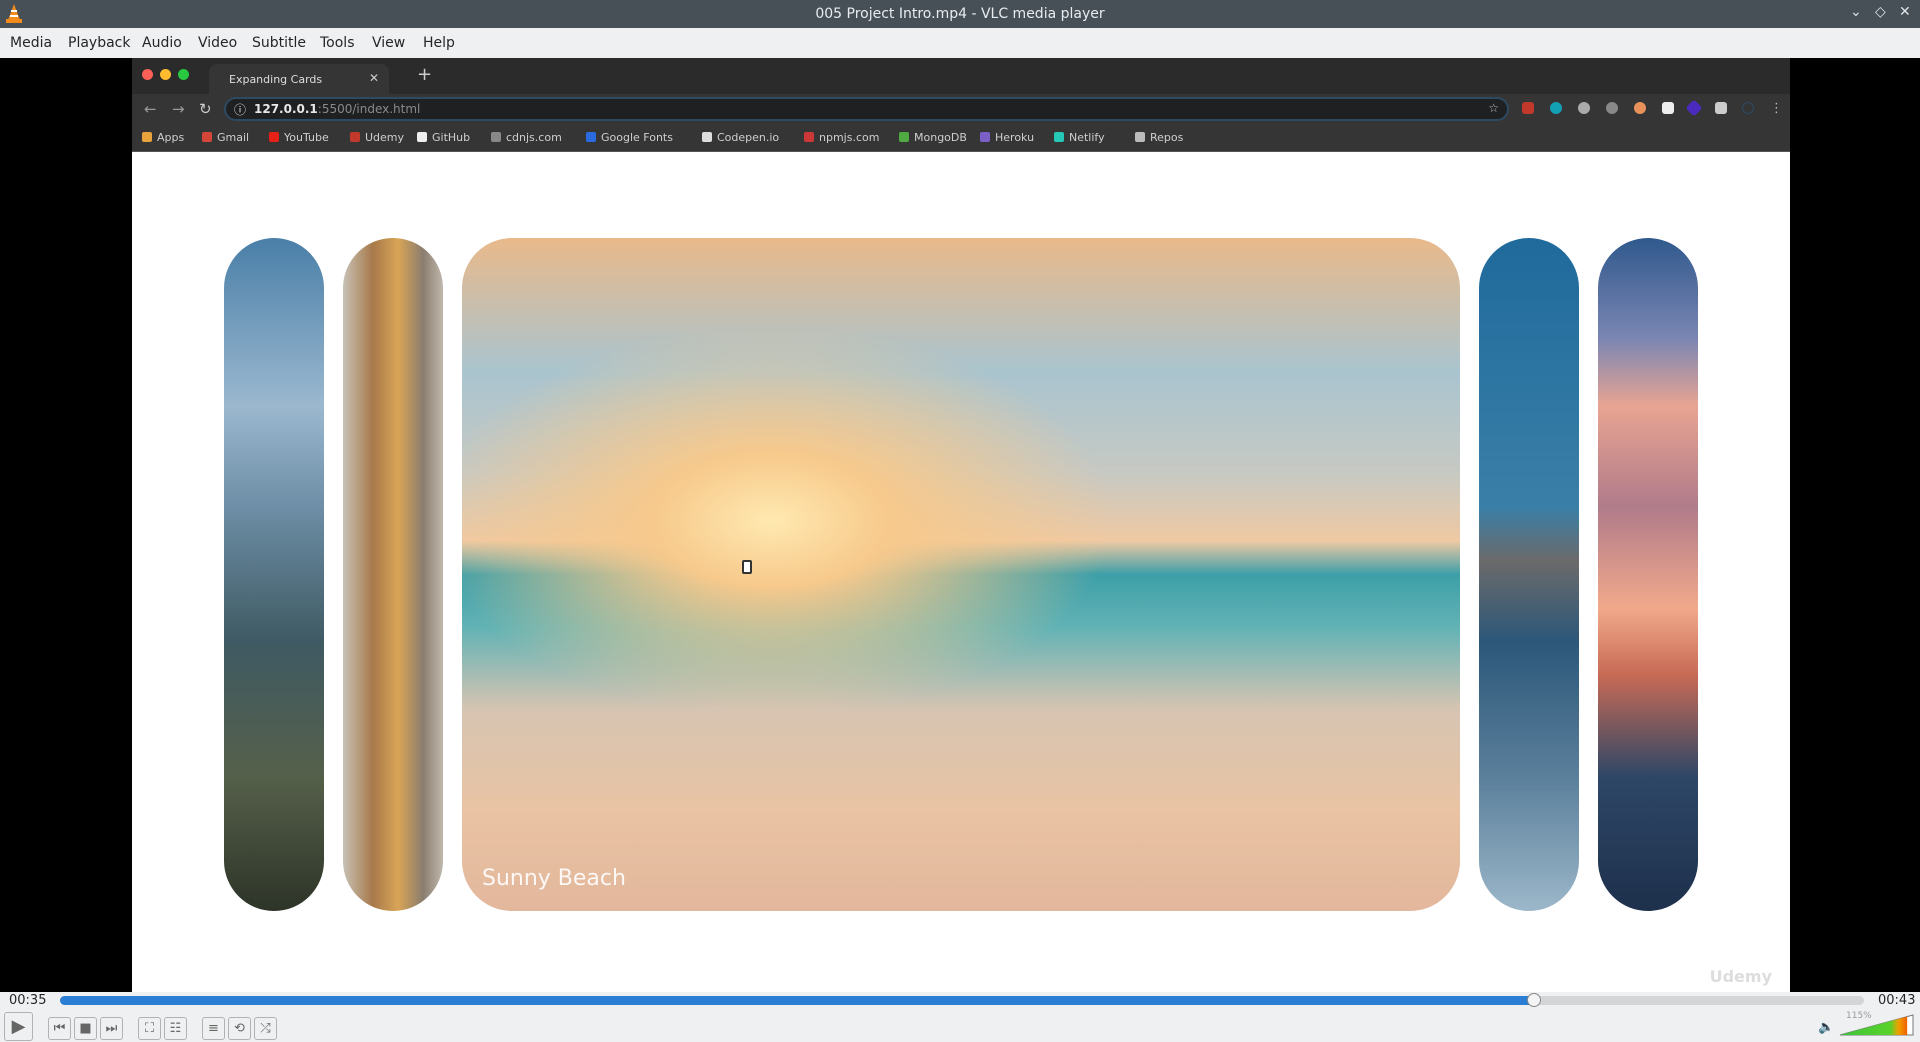 The height and width of the screenshot is (1042, 1920). Describe the element at coordinates (1015, 137) in the screenshot. I see `bookmark-label: Heroku` at that location.